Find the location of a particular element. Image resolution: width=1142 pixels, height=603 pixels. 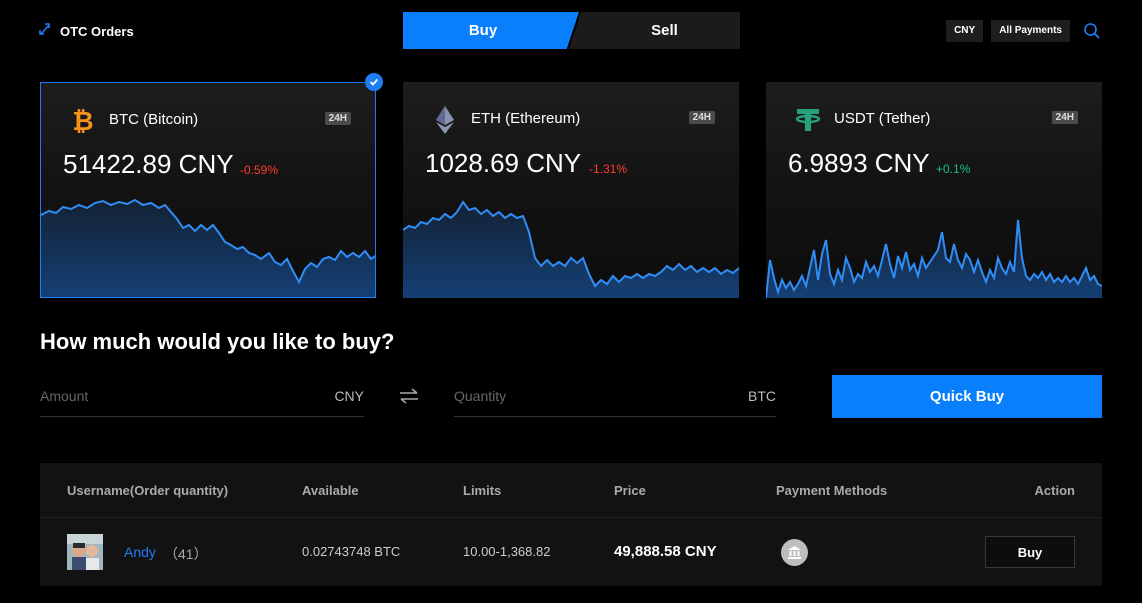

brand: OTC Orders is located at coordinates (86, 31).